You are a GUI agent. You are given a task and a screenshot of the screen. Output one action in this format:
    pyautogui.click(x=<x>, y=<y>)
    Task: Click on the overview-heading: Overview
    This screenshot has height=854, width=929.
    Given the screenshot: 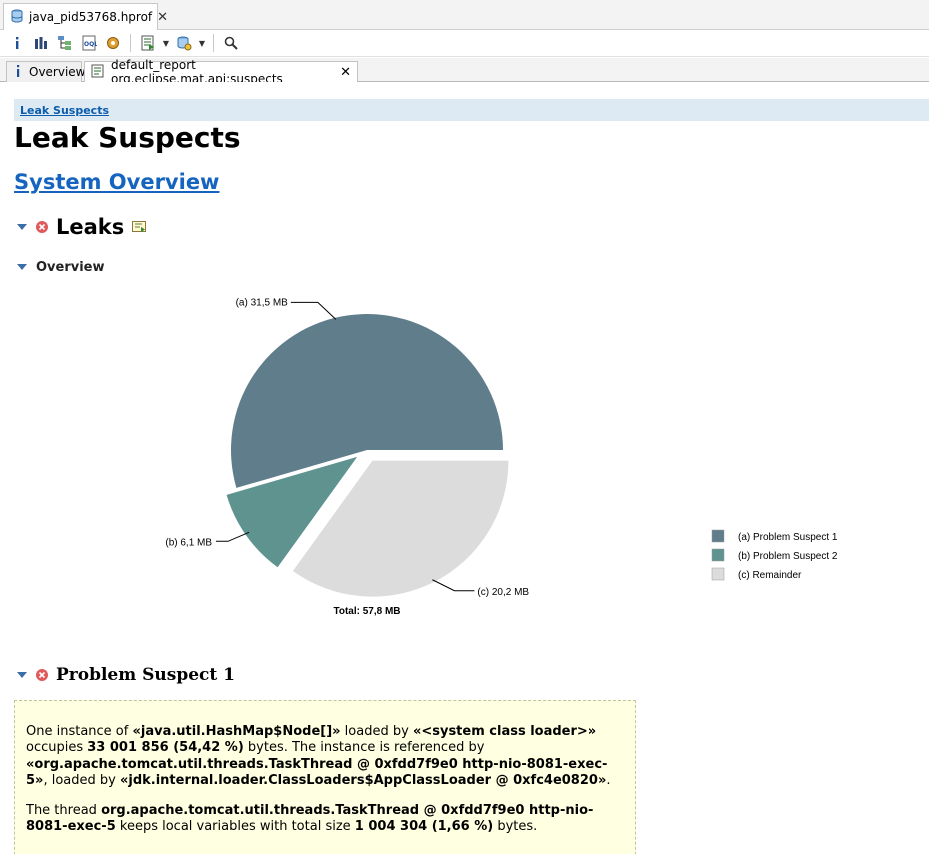 What is the action you would take?
    pyautogui.click(x=70, y=267)
    